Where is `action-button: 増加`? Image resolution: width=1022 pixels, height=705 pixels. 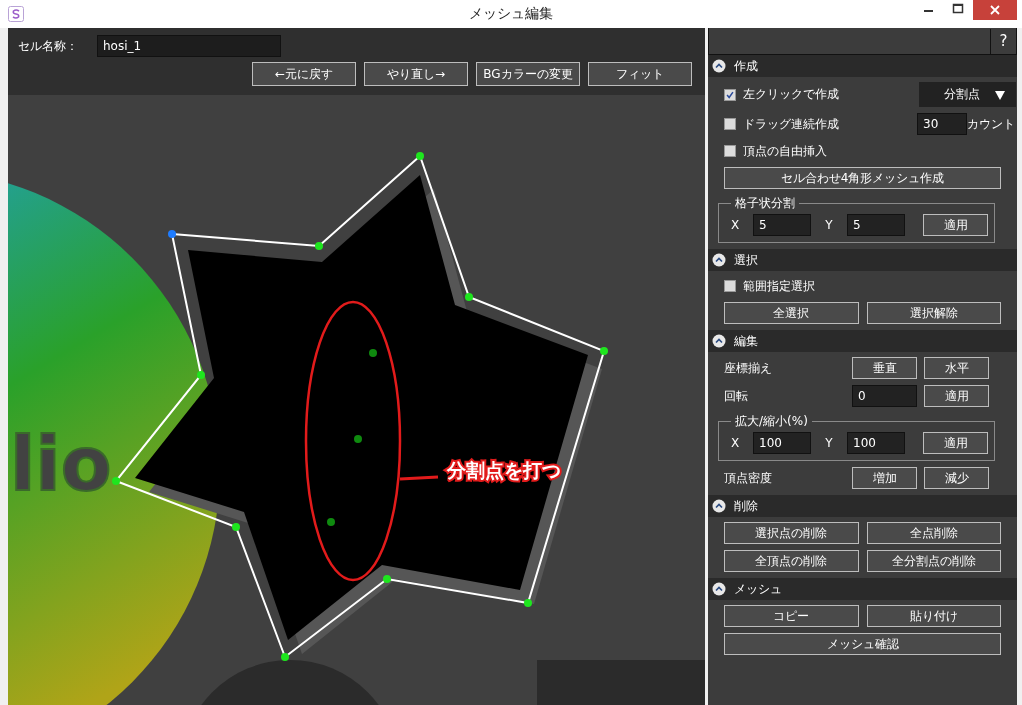
action-button: 増加 is located at coordinates (884, 478).